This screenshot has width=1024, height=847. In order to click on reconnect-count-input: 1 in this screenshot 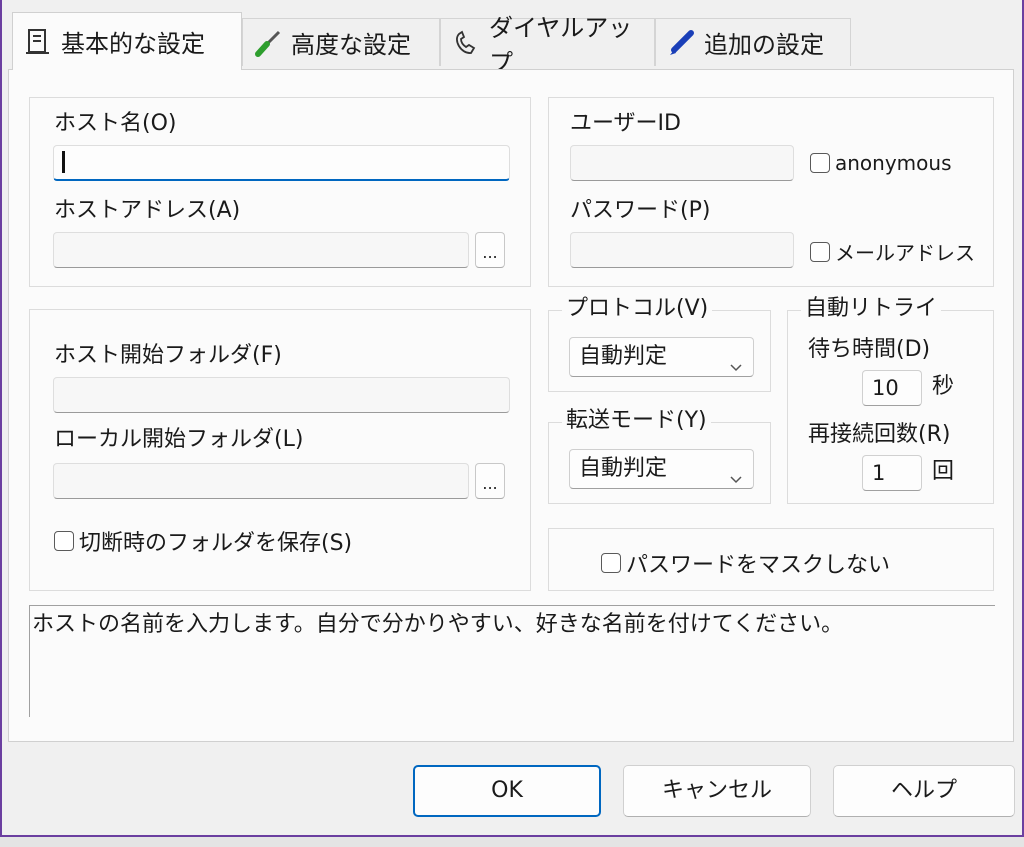, I will do `click(892, 473)`.